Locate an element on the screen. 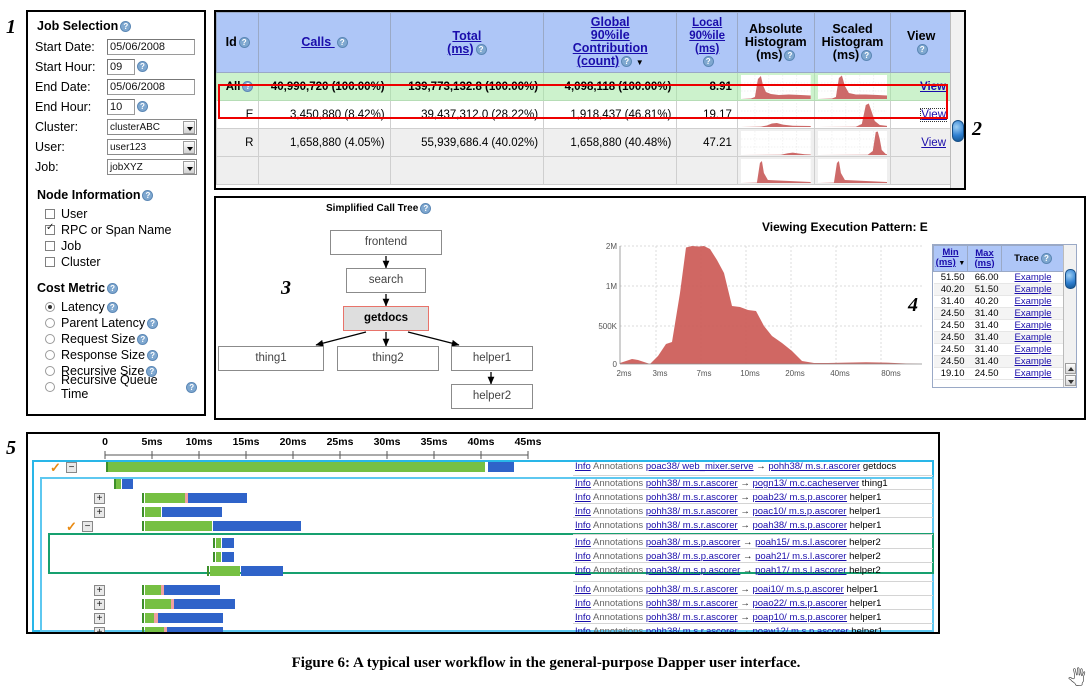  tree-node-helper2: helper2 is located at coordinates (492, 396).